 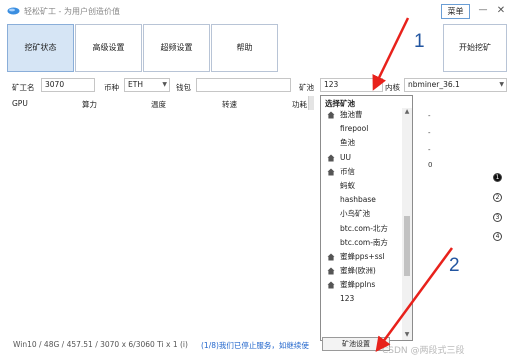 I want to click on pool-option-label: UU, so click(x=345, y=157).